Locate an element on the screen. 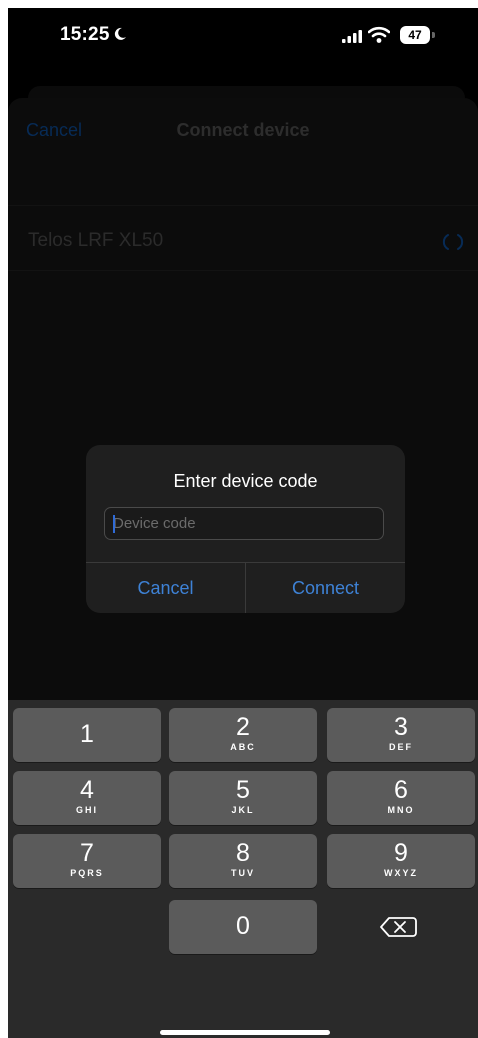  key-7: 7 PQRS is located at coordinates (87, 861).